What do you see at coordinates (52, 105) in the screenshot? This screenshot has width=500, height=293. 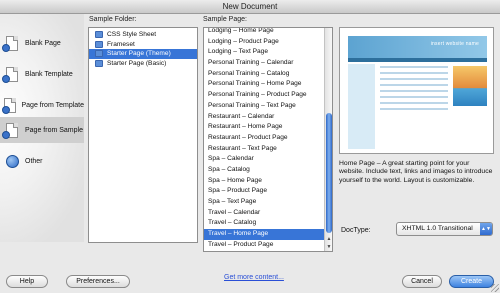 I see `category-label: Page from Template` at bounding box center [52, 105].